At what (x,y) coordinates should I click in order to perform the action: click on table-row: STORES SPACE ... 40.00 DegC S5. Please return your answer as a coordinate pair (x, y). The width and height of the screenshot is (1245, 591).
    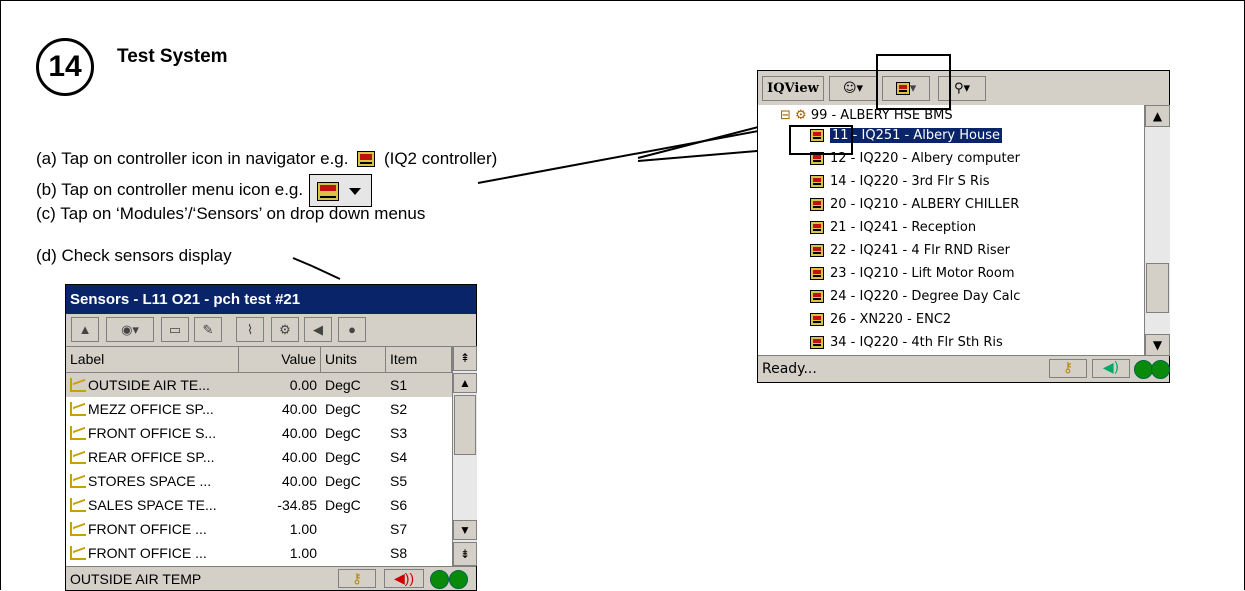
    Looking at the image, I should click on (259, 481).